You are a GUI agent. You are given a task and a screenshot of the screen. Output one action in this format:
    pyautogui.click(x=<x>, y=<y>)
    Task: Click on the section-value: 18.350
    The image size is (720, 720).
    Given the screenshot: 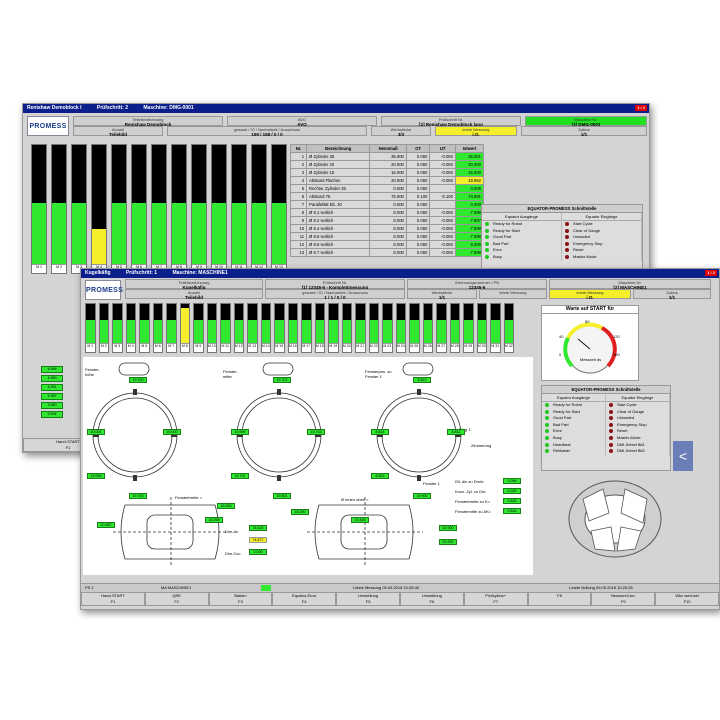 What is the action you would take?
    pyautogui.click(x=300, y=512)
    